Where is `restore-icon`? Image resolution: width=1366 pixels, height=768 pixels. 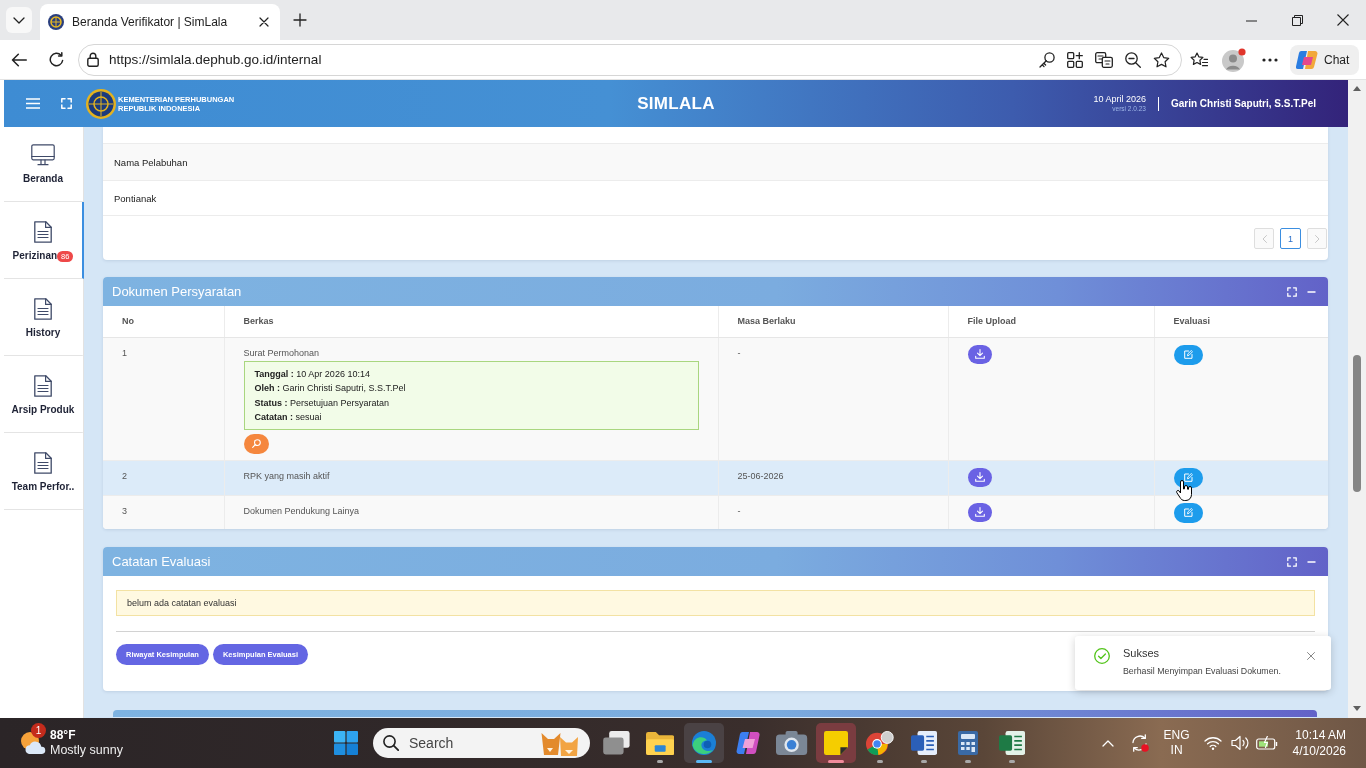
restore-icon is located at coordinates (1297, 20).